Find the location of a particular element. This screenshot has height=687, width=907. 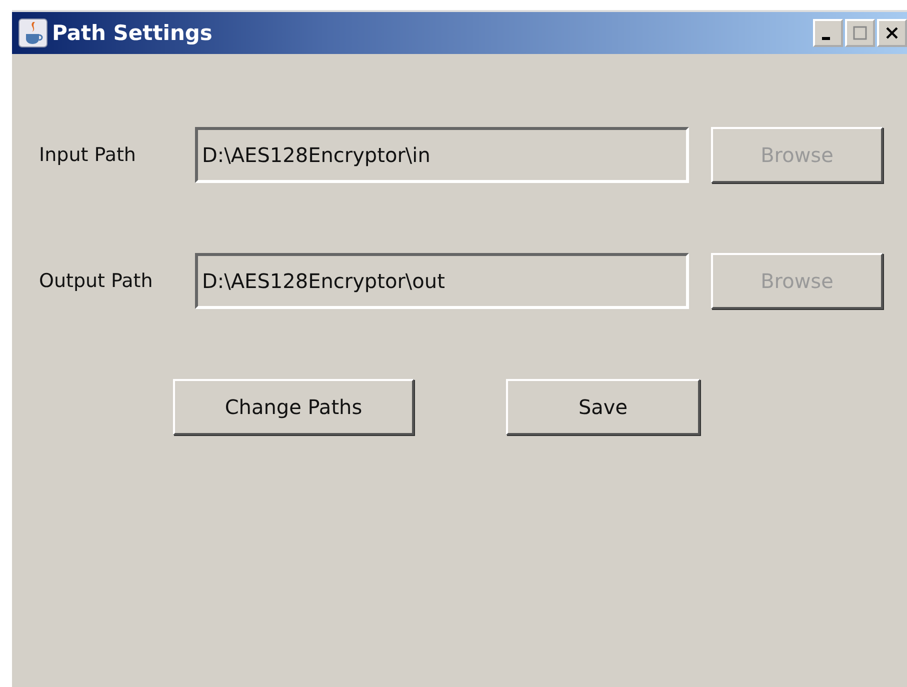

close-icon is located at coordinates (892, 33).